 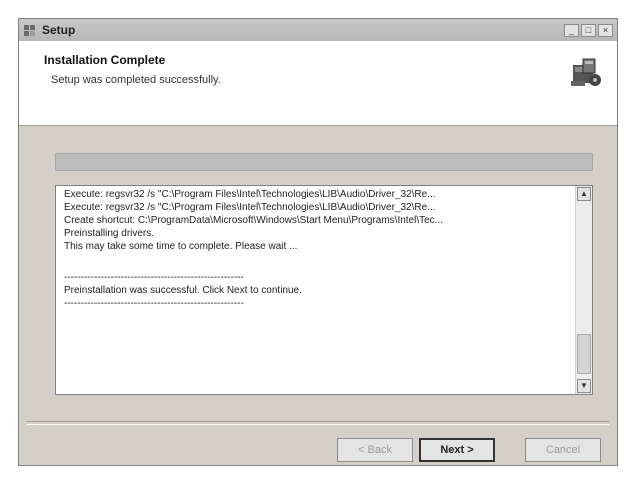 I want to click on window-title: Setup, so click(x=59, y=30).